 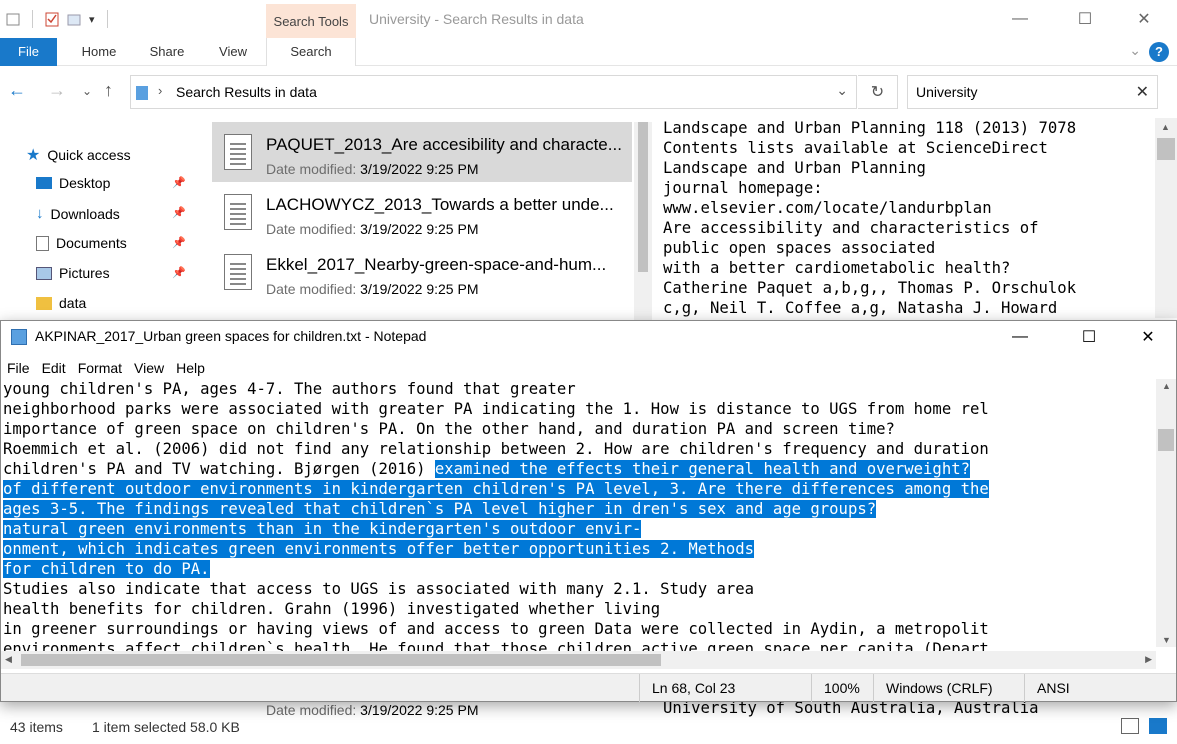 What do you see at coordinates (1148, 659) in the screenshot?
I see `scroll-right-arrow-icon: ▶` at bounding box center [1148, 659].